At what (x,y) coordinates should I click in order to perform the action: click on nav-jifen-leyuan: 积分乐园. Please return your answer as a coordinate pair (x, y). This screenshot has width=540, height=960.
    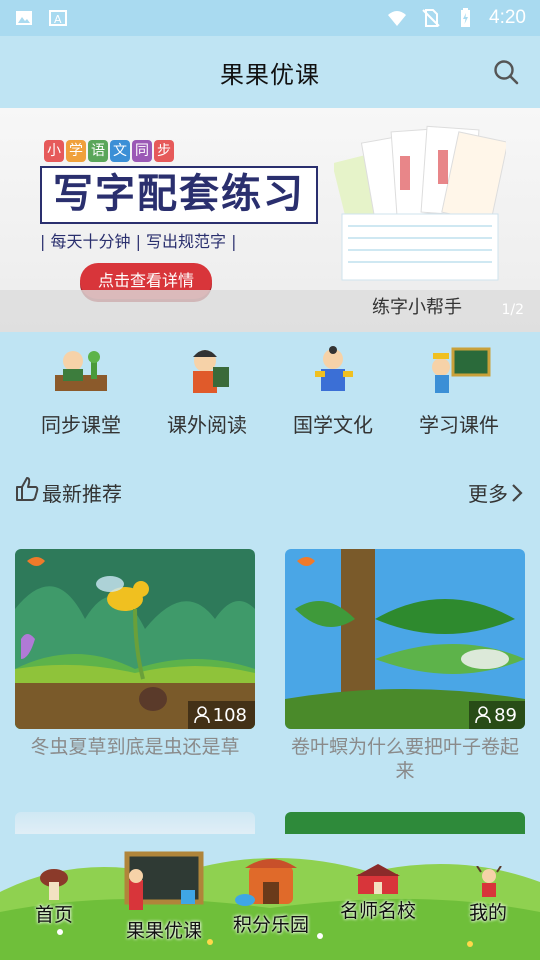
    Looking at the image, I should click on (271, 896).